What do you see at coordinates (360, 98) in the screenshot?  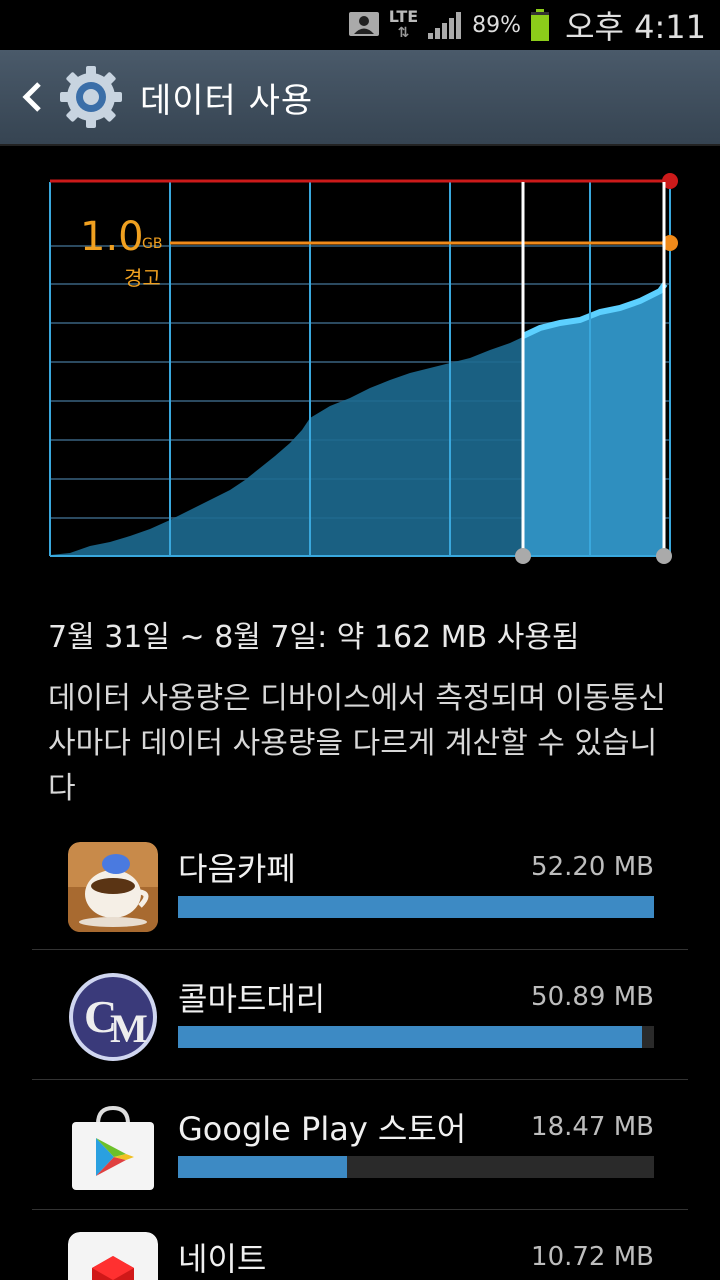 I see `action-bar: 데이터 사용` at bounding box center [360, 98].